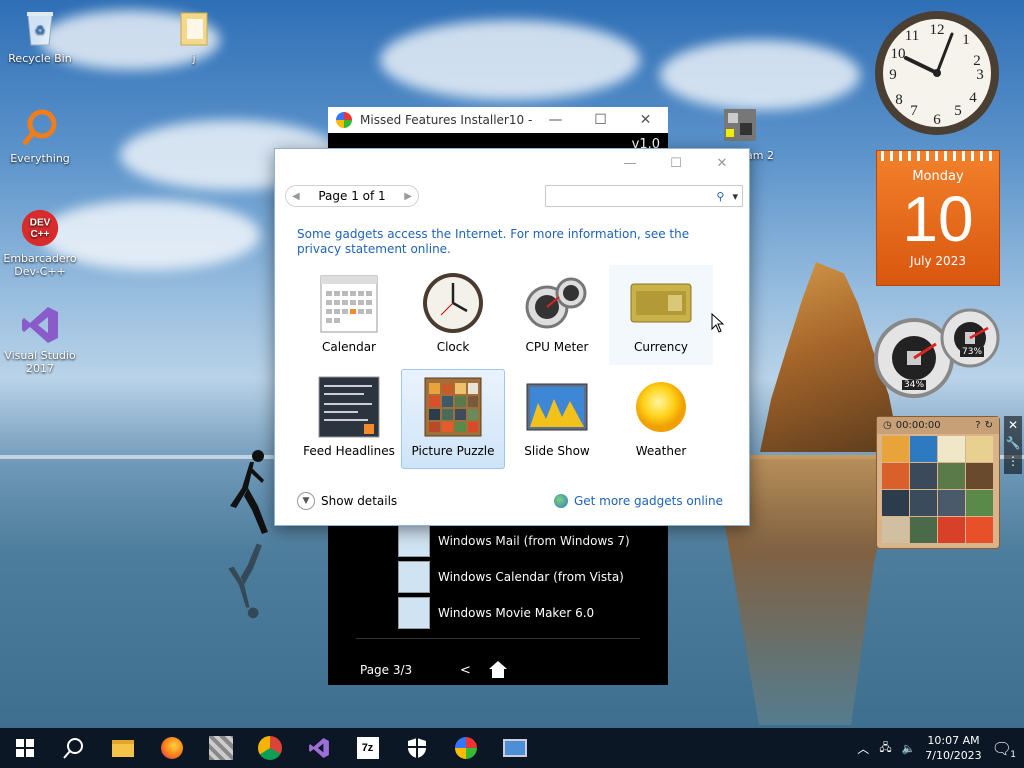  What do you see at coordinates (40, 222) in the screenshot?
I see `svg-text: DEV` at bounding box center [40, 222].